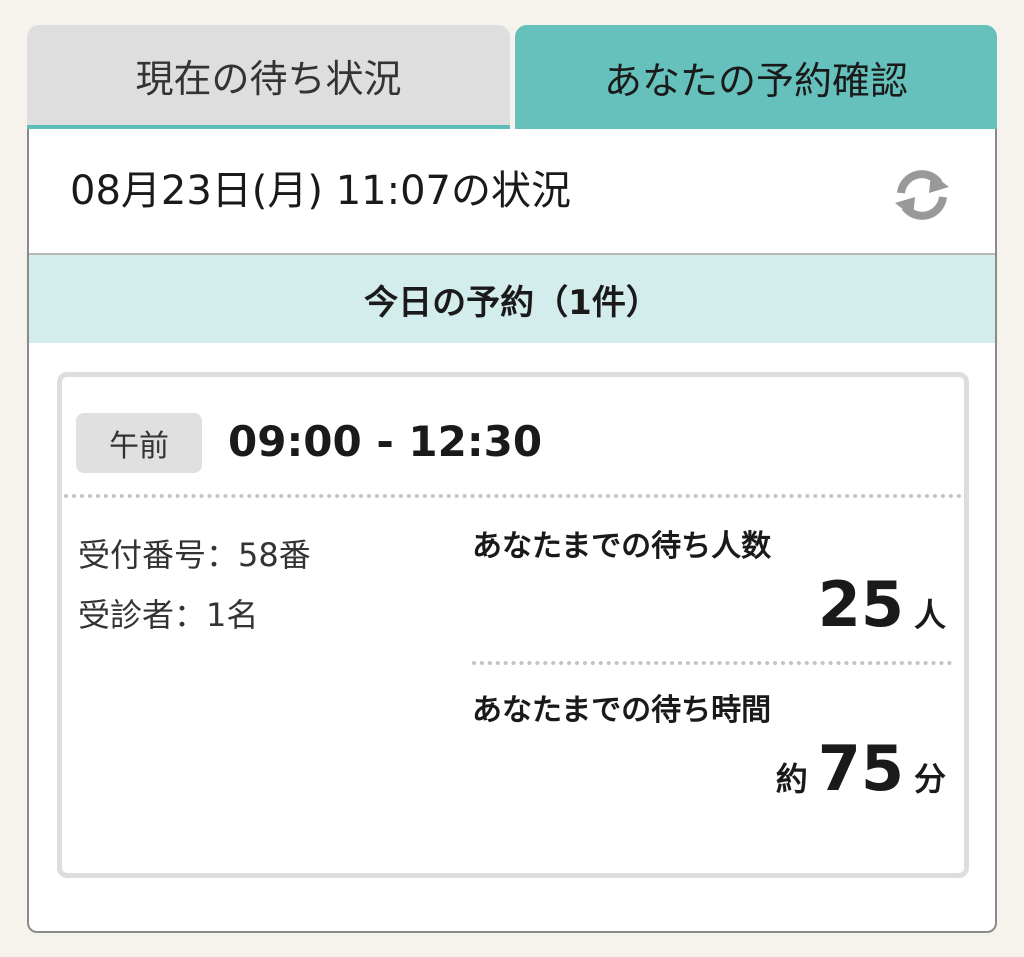 The width and height of the screenshot is (1024, 957). What do you see at coordinates (712, 667) in the screenshot?
I see `wait-info: あなたまでの待ち人数 25 人 あなたまでの待ち時間 約 75 分` at bounding box center [712, 667].